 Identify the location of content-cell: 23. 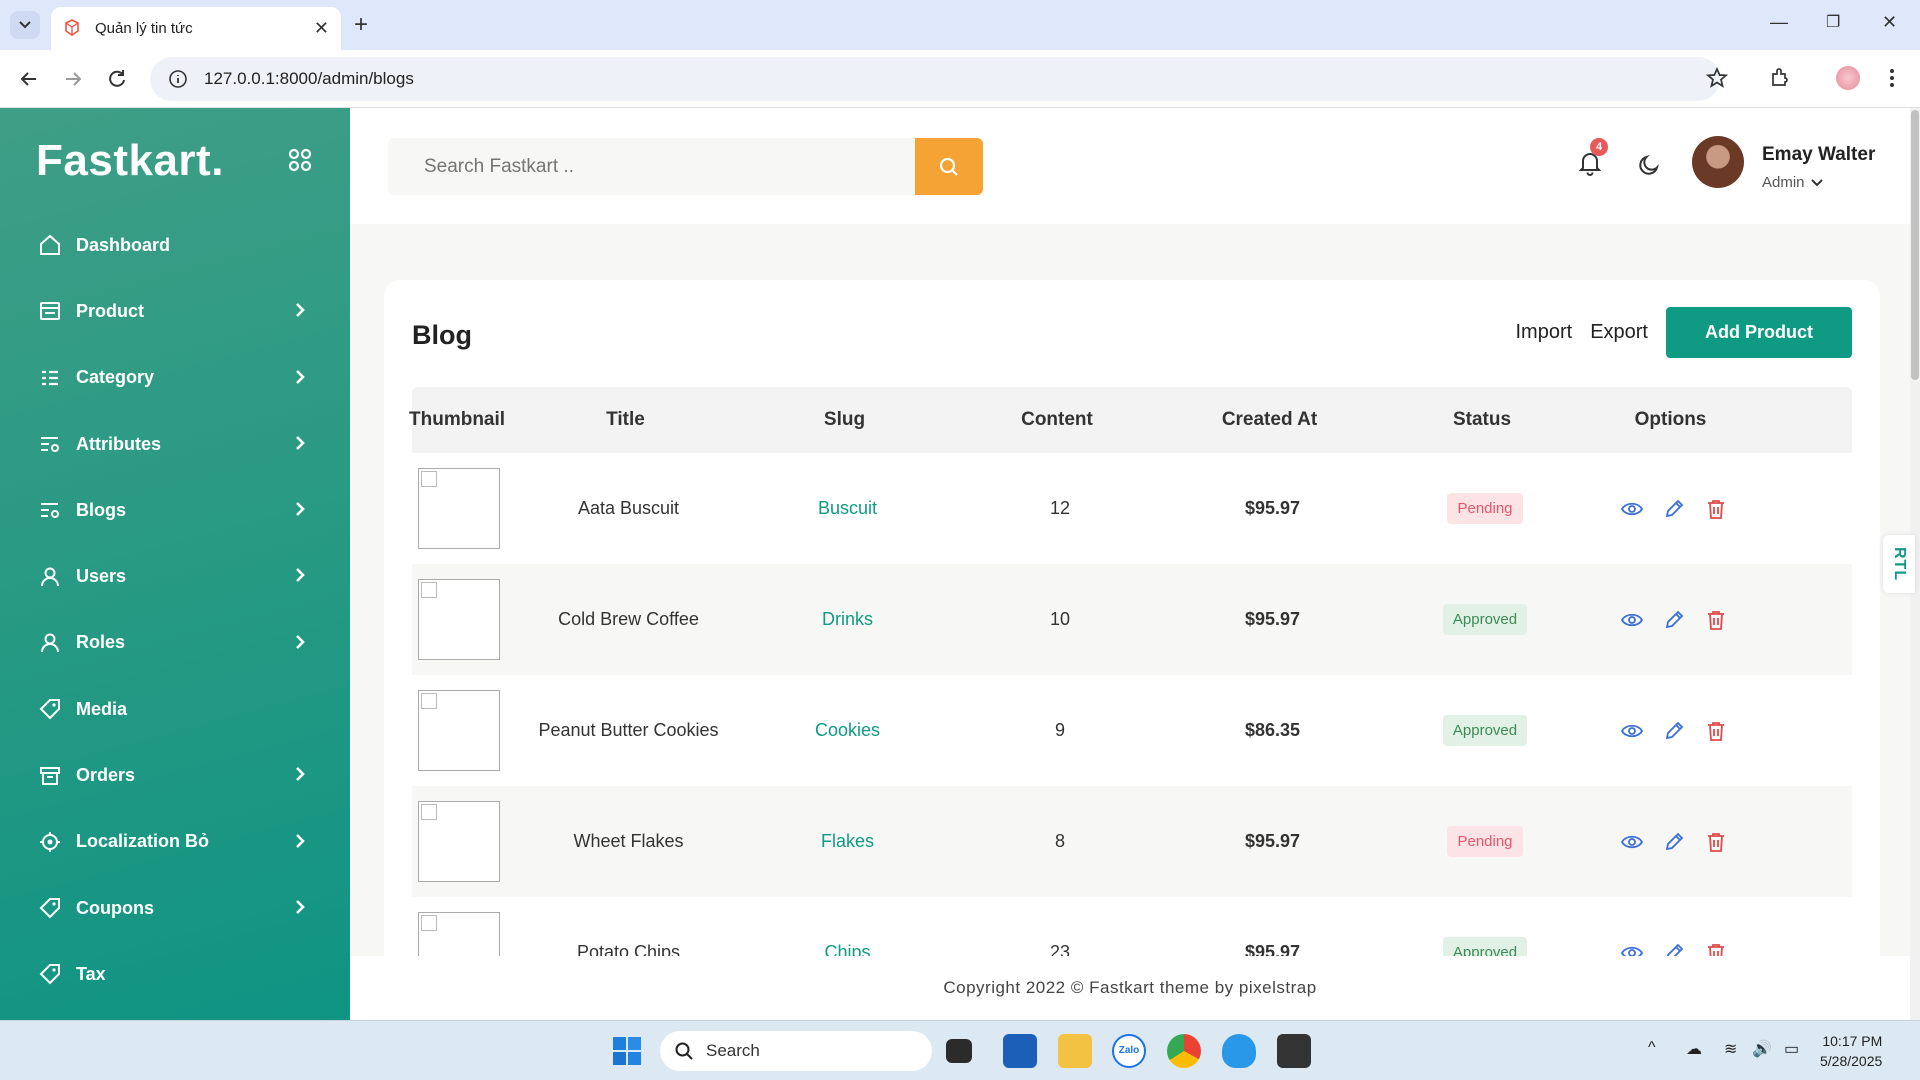
(1060, 949).